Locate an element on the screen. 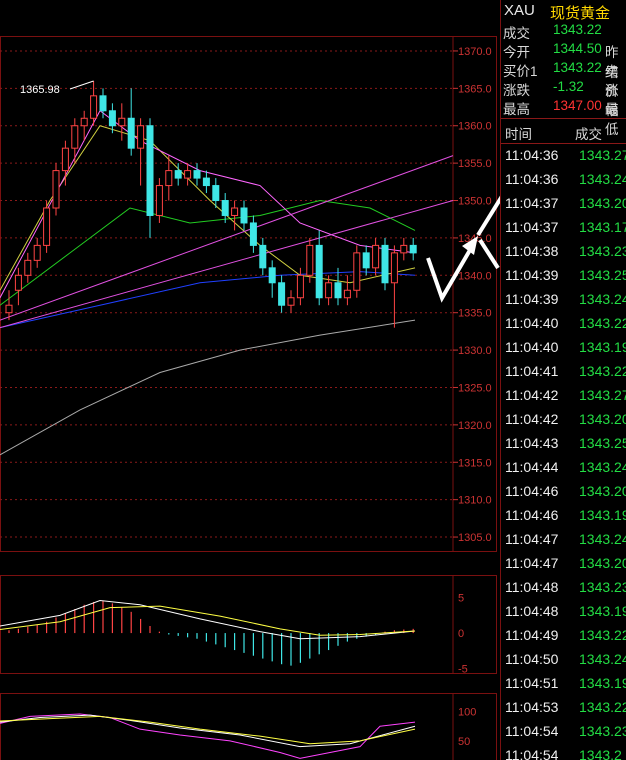 The height and width of the screenshot is (760, 626). quote-row: 成交 1343.22 is located at coordinates (563, 31).